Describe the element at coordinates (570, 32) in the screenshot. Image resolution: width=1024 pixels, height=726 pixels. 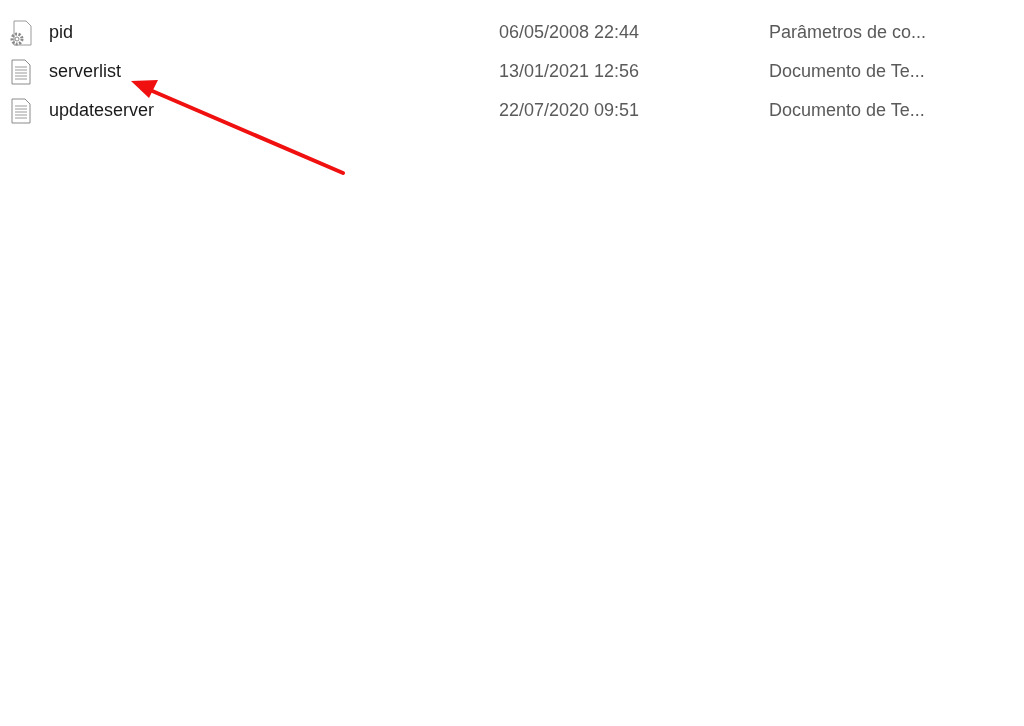
I see `modified-date: 06/05/2008 22:44` at that location.